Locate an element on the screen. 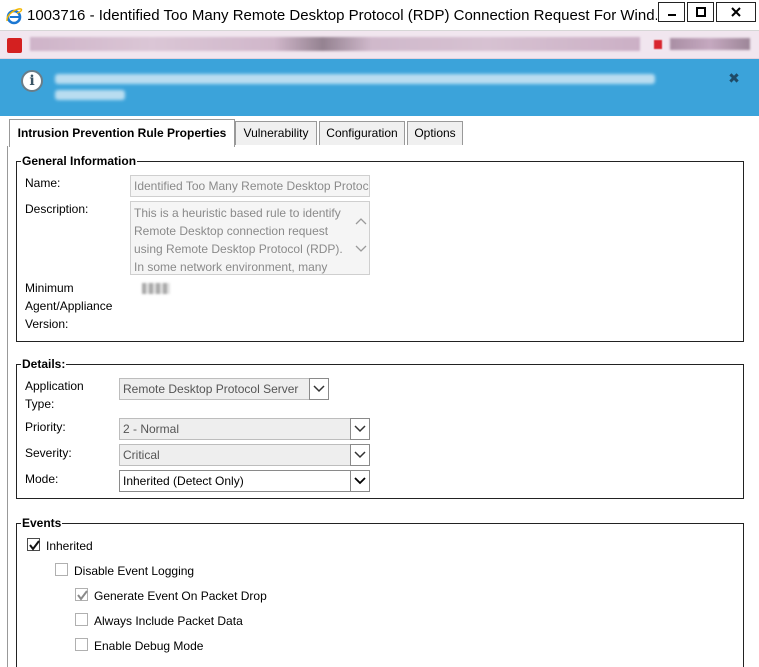 The height and width of the screenshot is (667, 759). enable-debug-mode-label: Enable Debug Mode is located at coordinates (149, 646).